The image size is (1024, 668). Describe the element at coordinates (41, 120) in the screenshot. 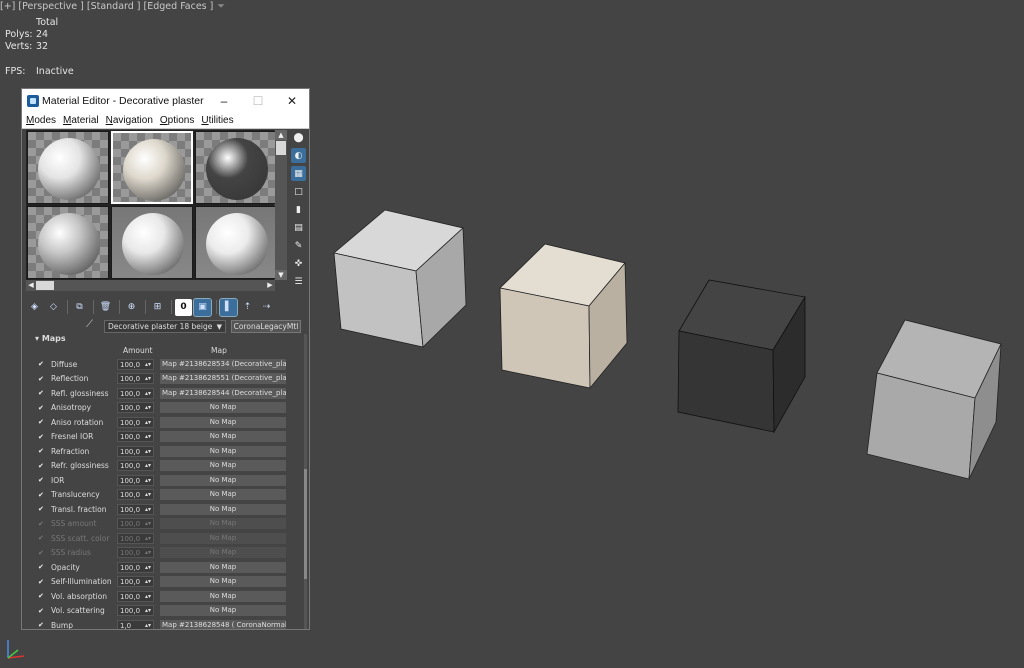

I see `menu-modes: Modes` at that location.